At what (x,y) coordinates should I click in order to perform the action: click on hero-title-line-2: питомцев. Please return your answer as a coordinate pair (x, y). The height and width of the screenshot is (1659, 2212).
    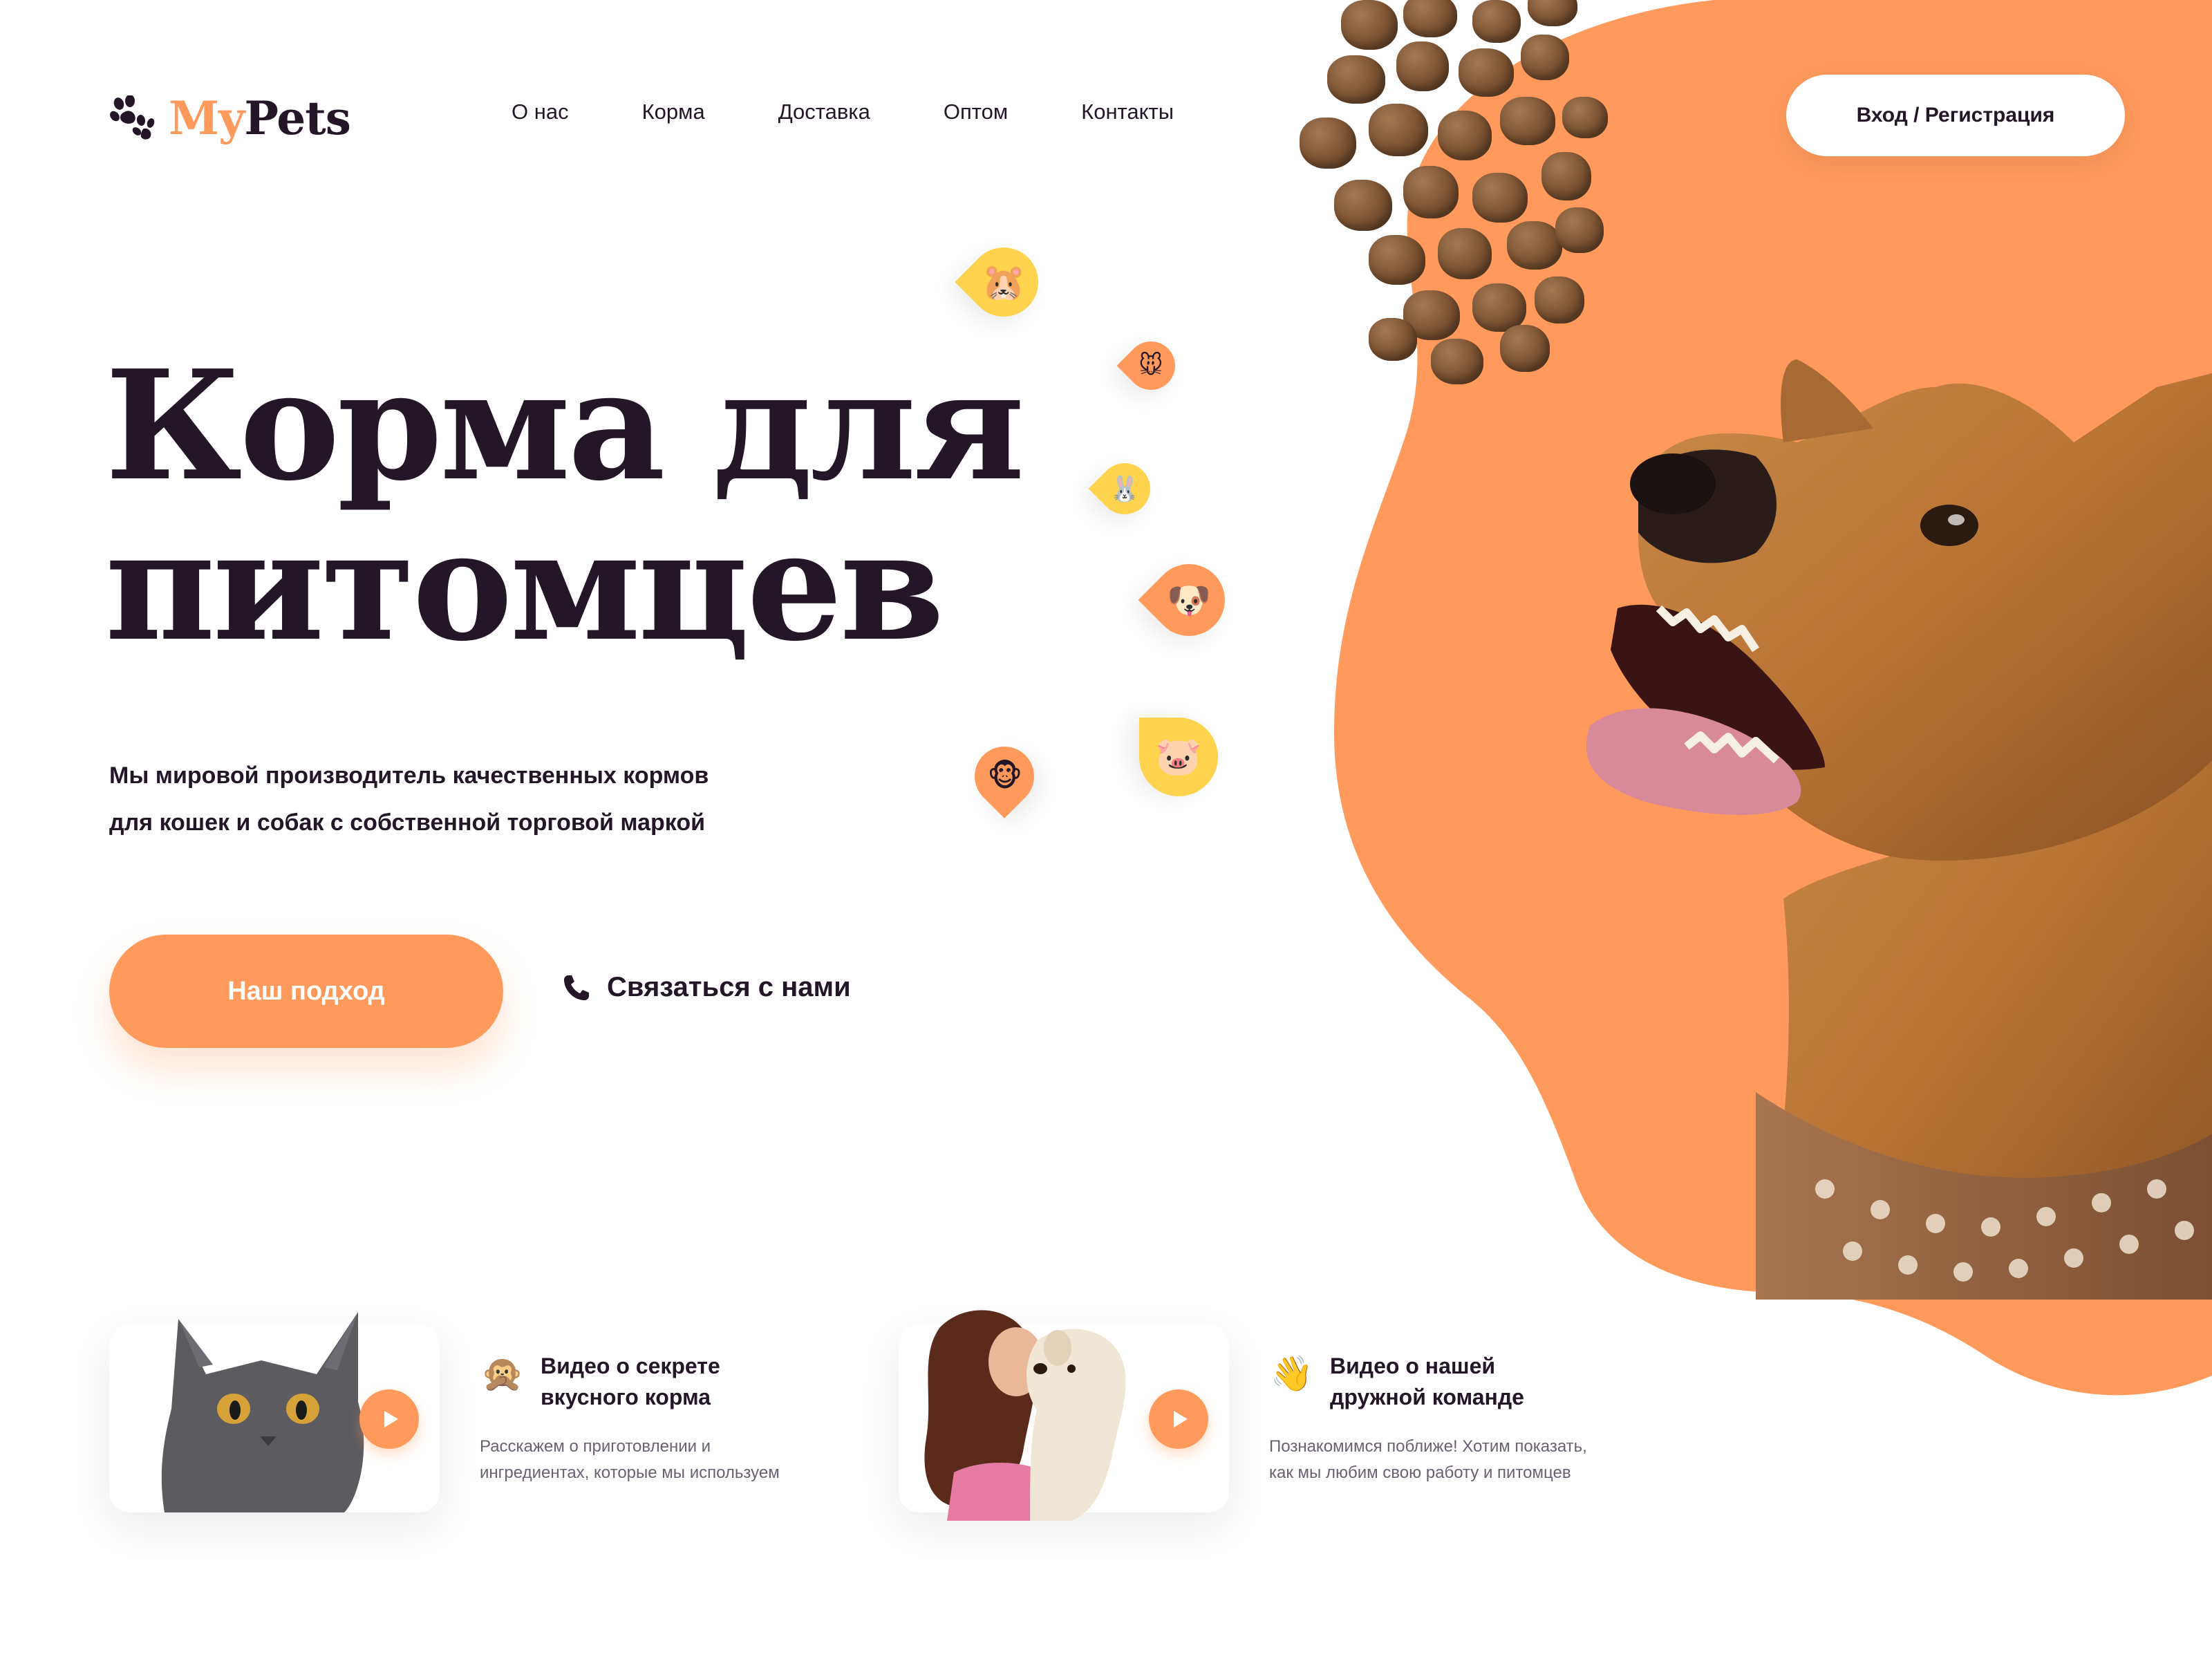
    Looking at the image, I should click on (524, 586).